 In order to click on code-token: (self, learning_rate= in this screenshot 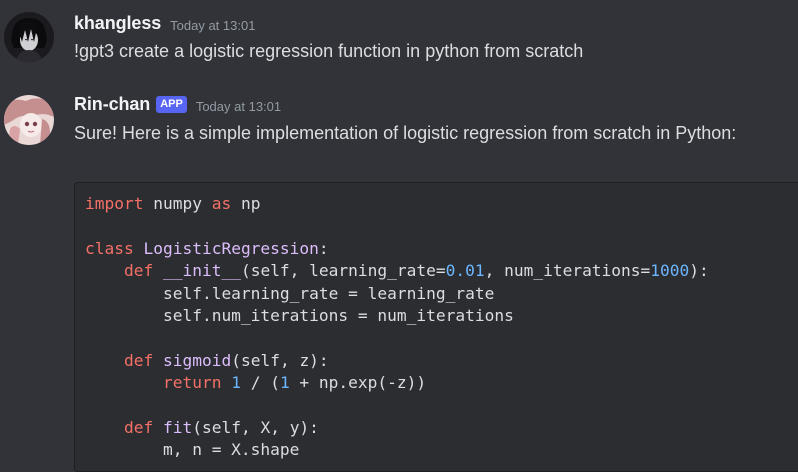, I will do `click(343, 271)`.